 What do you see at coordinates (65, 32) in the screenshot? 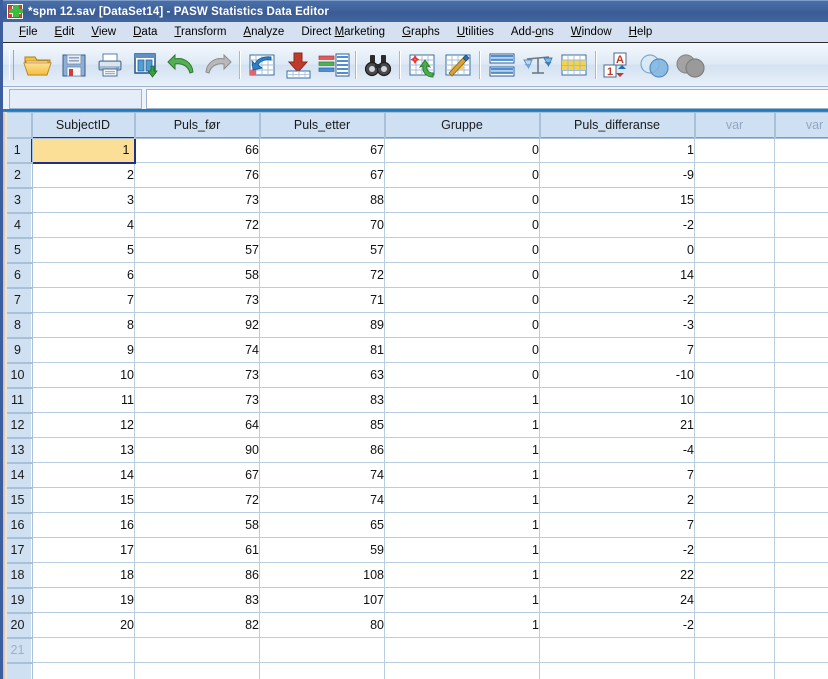
I see `menu-edit: Edit` at bounding box center [65, 32].